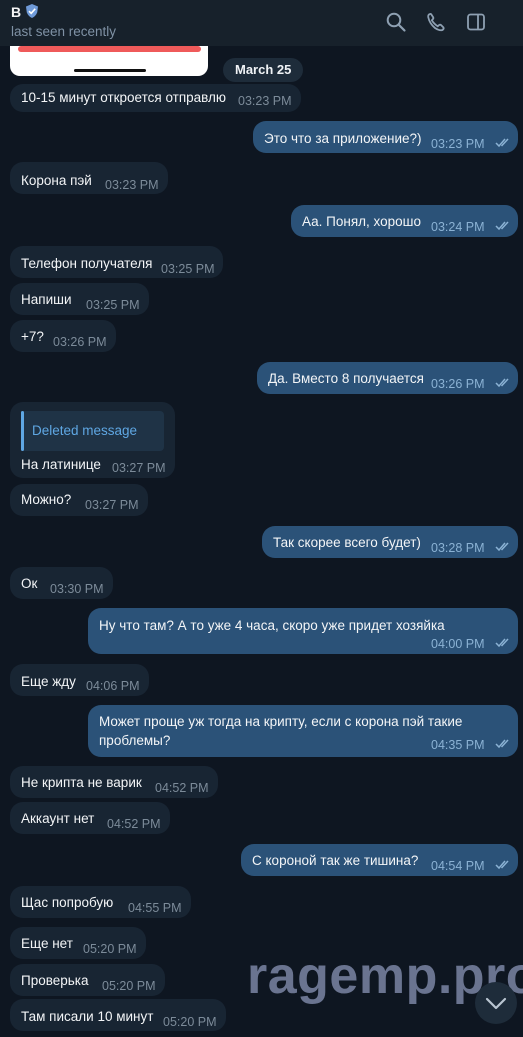 The image size is (523, 1037). Describe the element at coordinates (47, 943) in the screenshot. I see `message-text: Еще нет` at that location.